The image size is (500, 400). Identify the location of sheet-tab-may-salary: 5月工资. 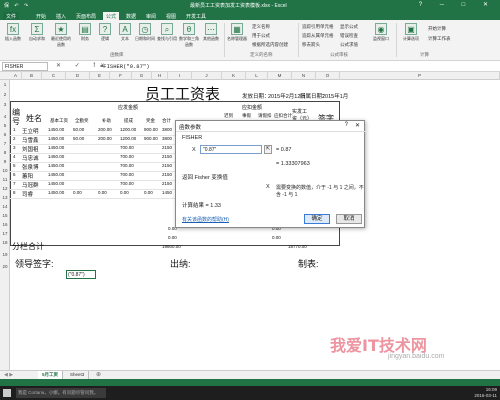
(51, 375).